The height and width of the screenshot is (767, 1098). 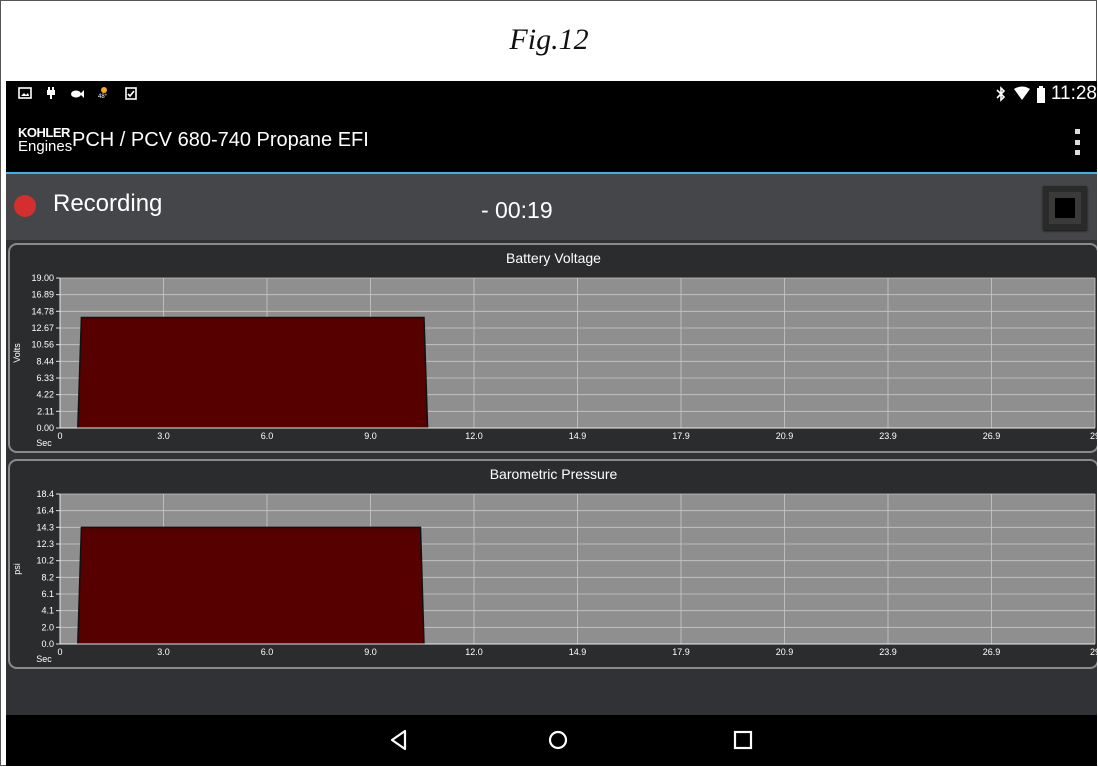 I want to click on plug-icon, so click(x=51, y=93).